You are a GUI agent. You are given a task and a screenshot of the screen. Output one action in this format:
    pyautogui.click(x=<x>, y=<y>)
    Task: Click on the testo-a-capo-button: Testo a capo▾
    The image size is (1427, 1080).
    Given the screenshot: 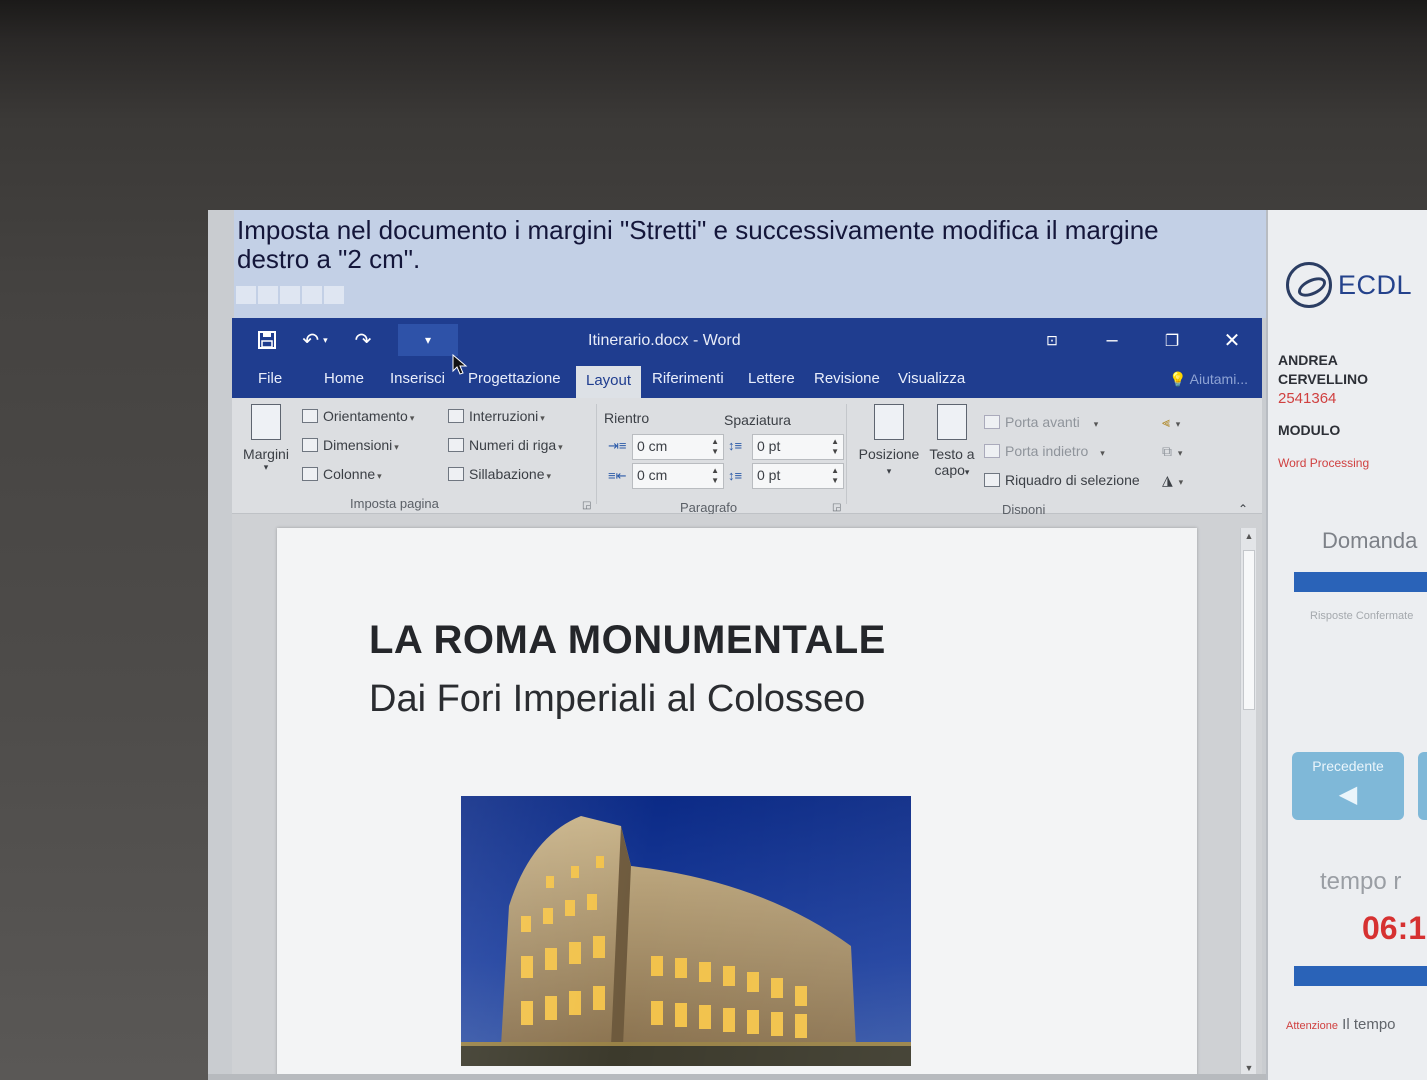 What is the action you would take?
    pyautogui.click(x=952, y=441)
    